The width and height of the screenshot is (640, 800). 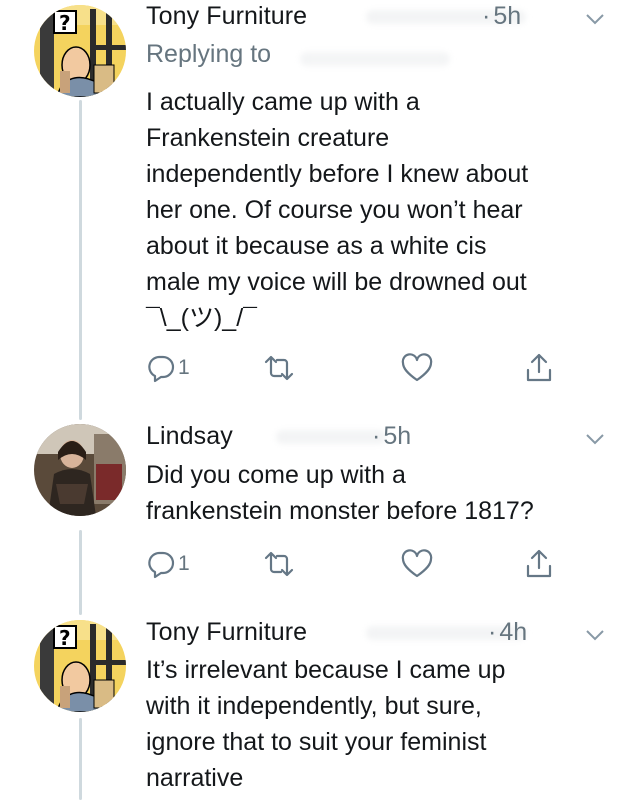 What do you see at coordinates (209, 54) in the screenshot?
I see `replying-to: Replying to` at bounding box center [209, 54].